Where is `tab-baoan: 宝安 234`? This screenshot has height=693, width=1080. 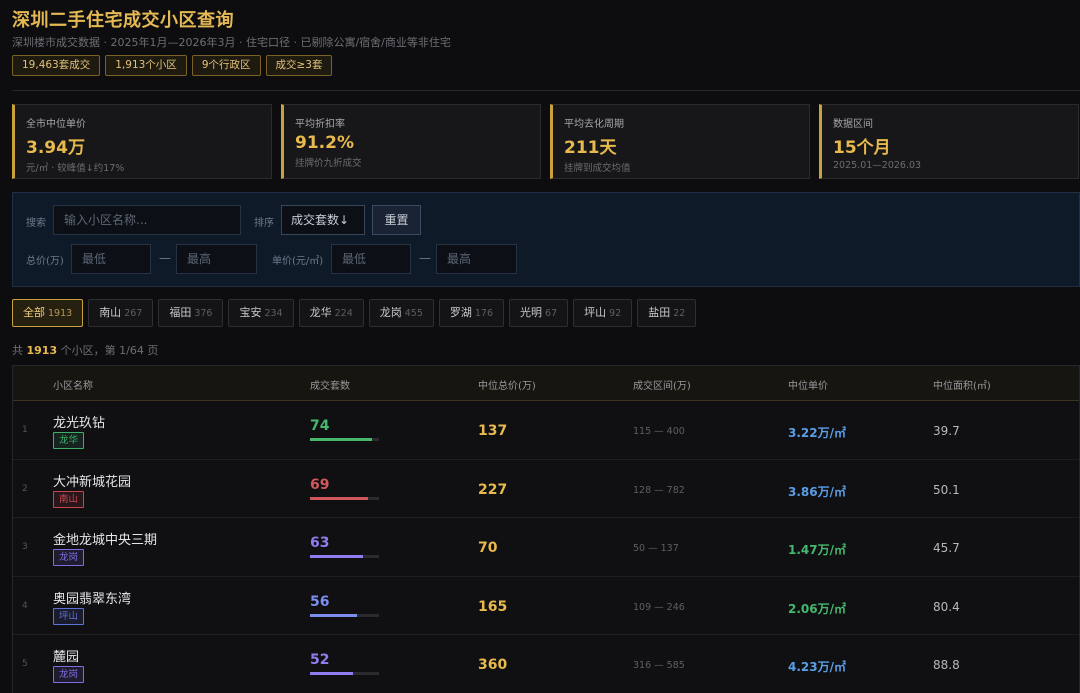 tab-baoan: 宝安 234 is located at coordinates (261, 313).